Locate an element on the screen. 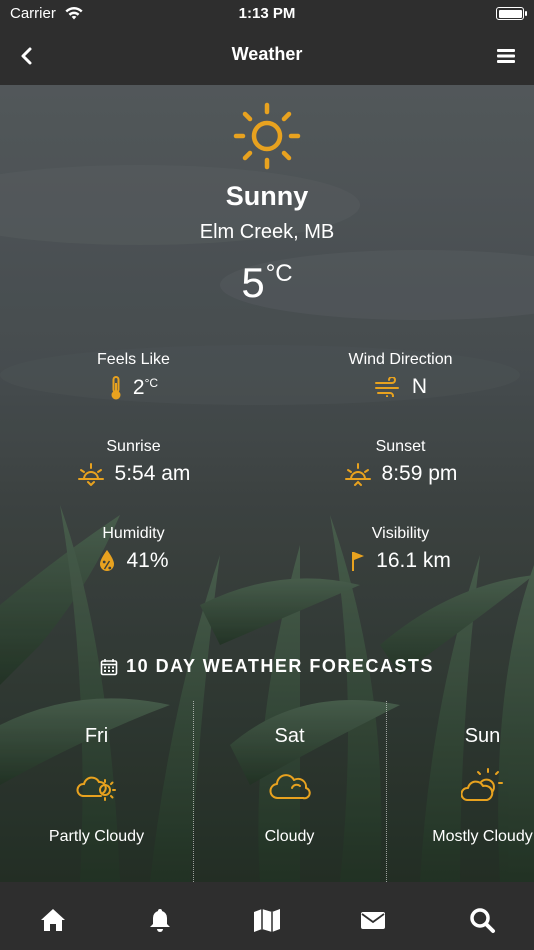  forecast-day: Sun Mostly Cloudy is located at coordinates (460, 791).